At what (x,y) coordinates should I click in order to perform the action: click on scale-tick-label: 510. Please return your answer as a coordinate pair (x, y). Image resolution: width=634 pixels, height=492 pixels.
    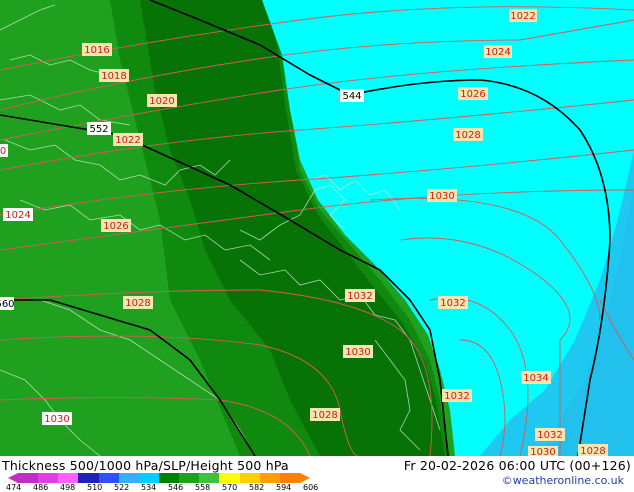
    Looking at the image, I should click on (95, 487).